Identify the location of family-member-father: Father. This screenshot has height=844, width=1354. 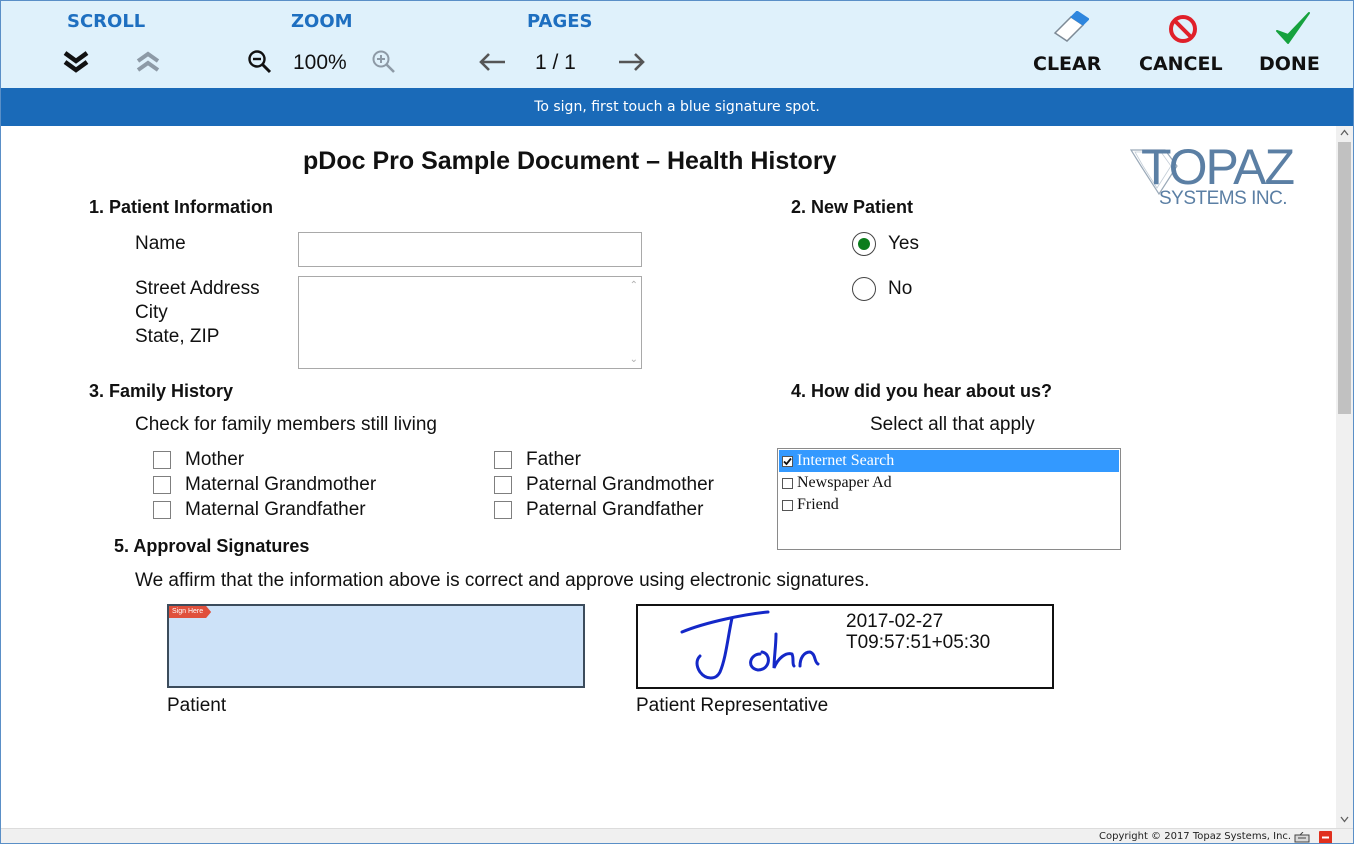
(537, 460).